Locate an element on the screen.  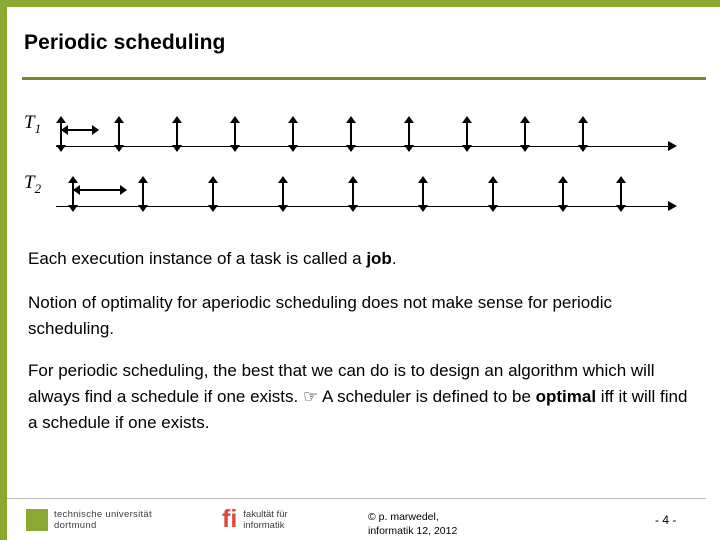
page-number: - 4 - is located at coordinates (666, 520).